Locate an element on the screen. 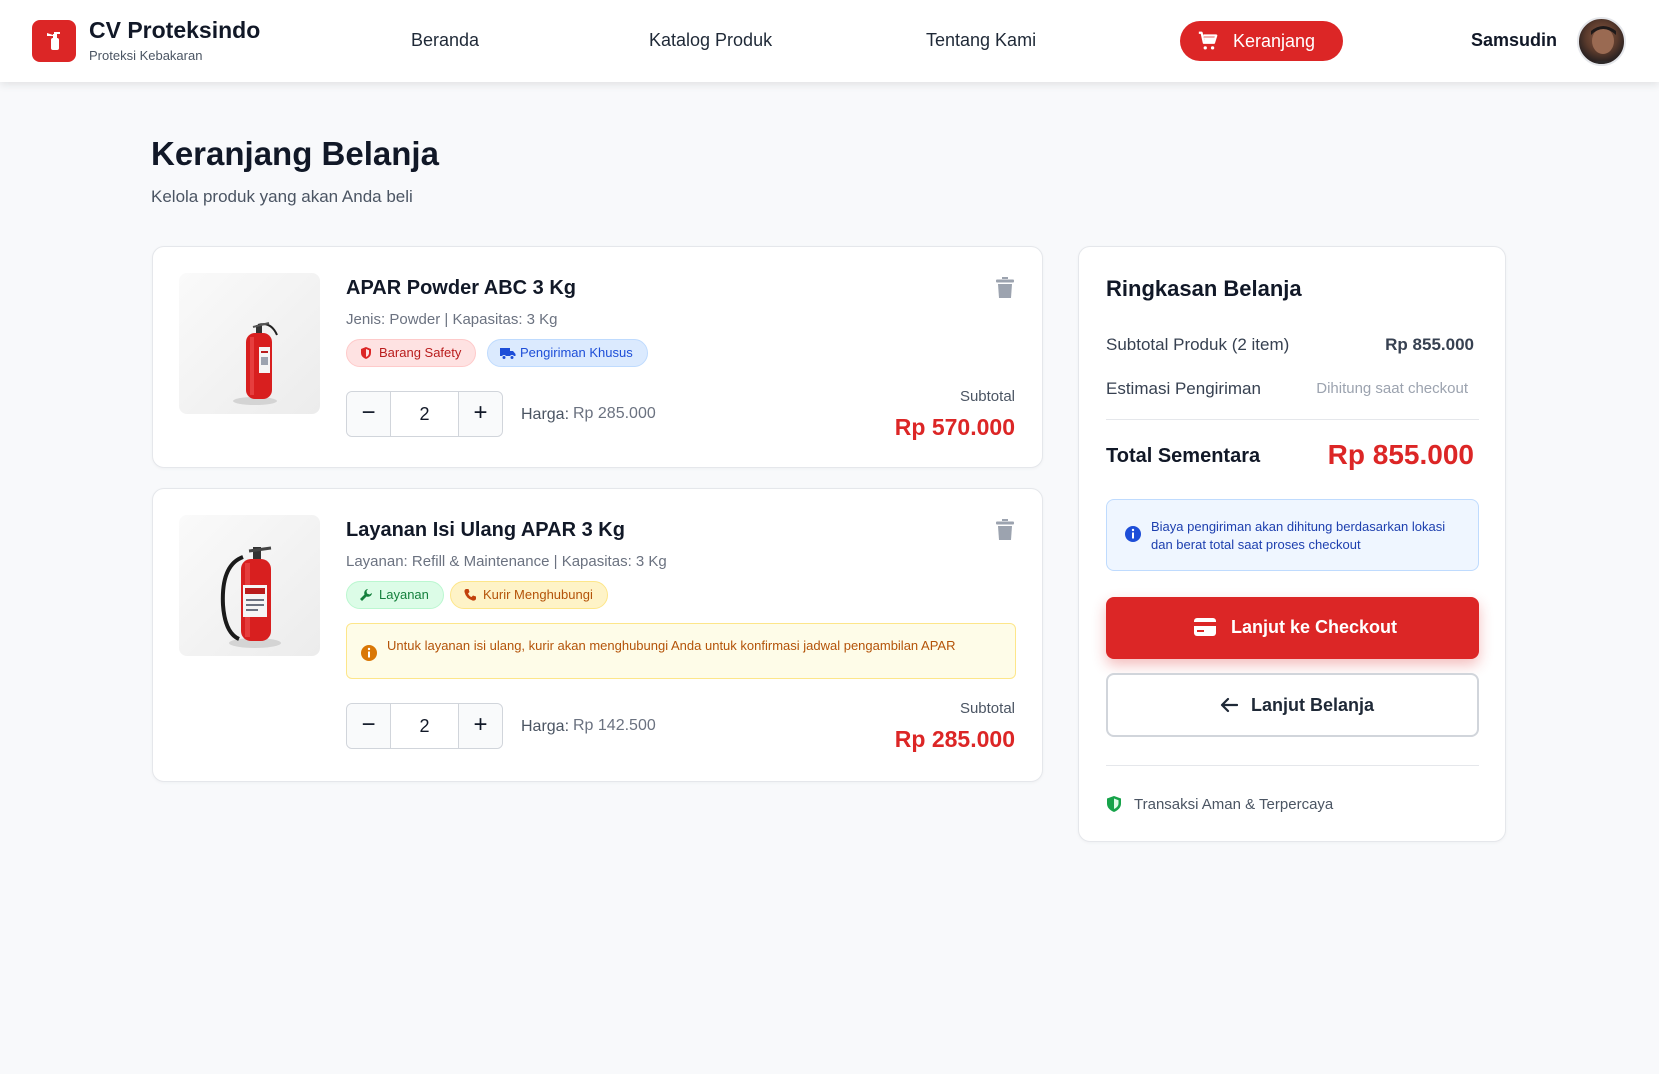 The height and width of the screenshot is (1074, 1659). page-subtitle: Kelola produk yang akan Anda beli is located at coordinates (282, 196).